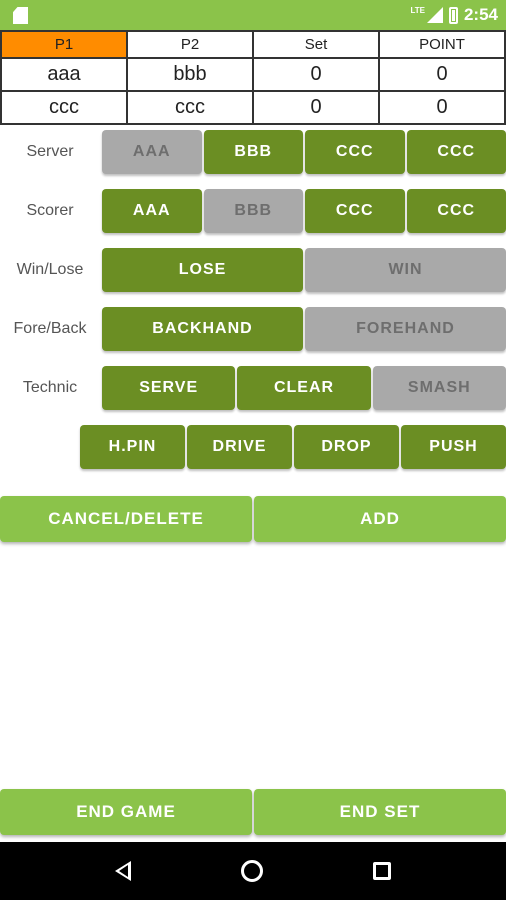  Describe the element at coordinates (346, 447) in the screenshot. I see `drop-button: DROP` at that location.